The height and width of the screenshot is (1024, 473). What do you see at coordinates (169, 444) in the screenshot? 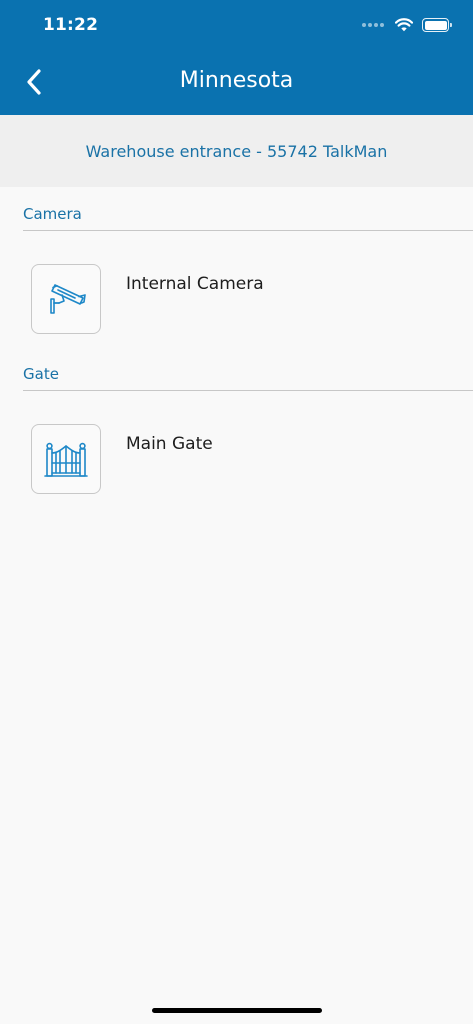
I see `item-name: Main Gate` at bounding box center [169, 444].